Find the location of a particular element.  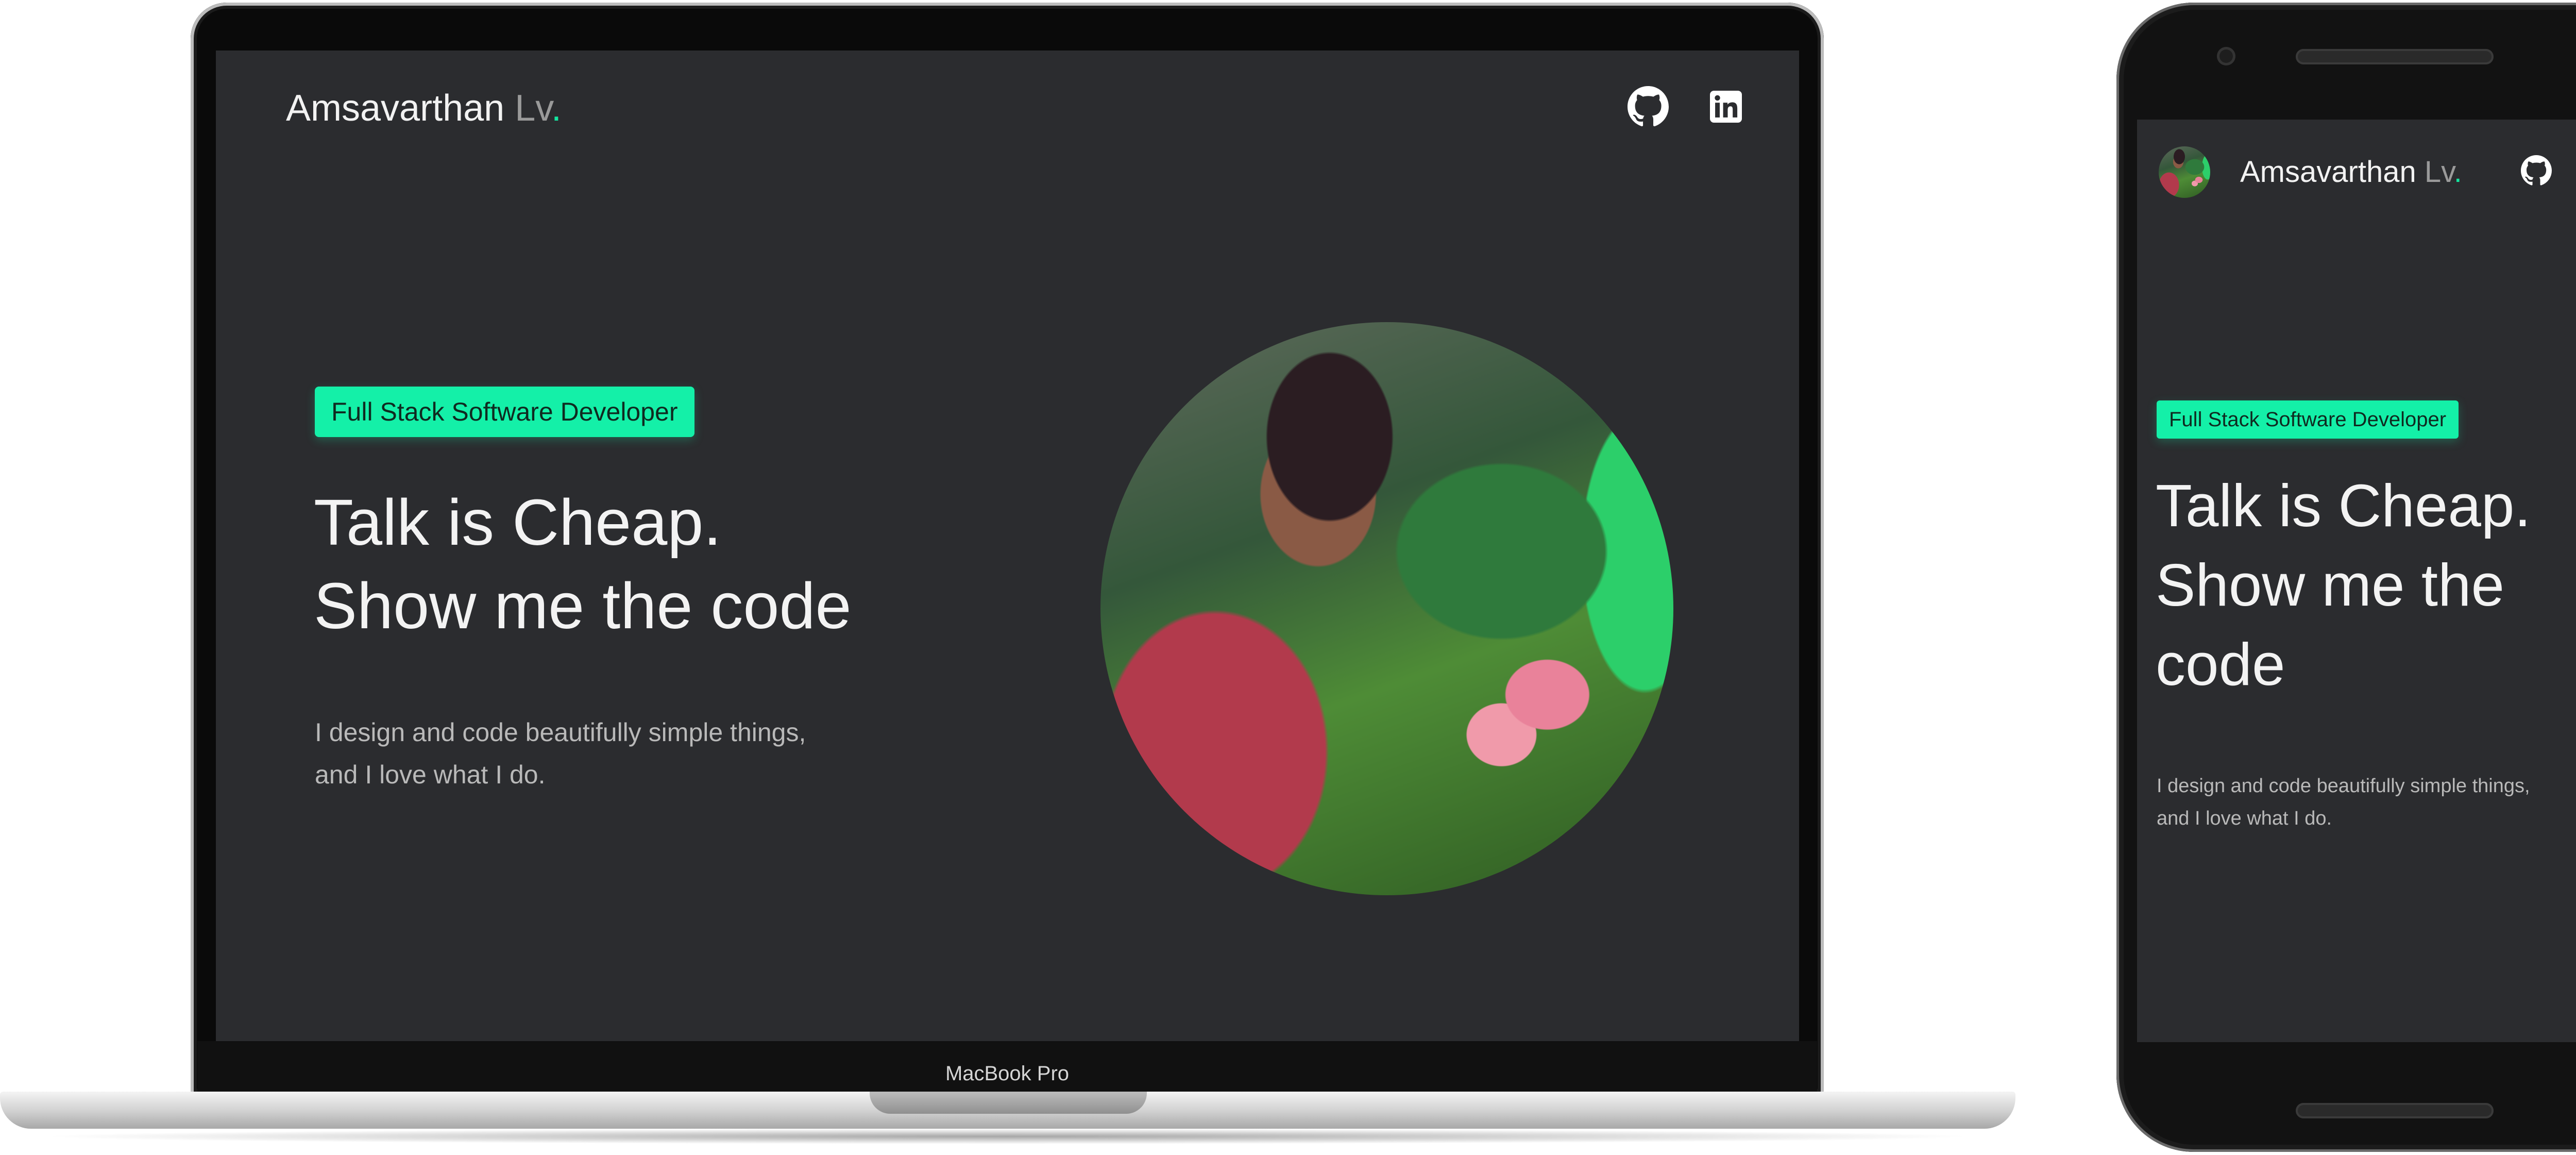

headline-line-2: Show me the code is located at coordinates (583, 606).